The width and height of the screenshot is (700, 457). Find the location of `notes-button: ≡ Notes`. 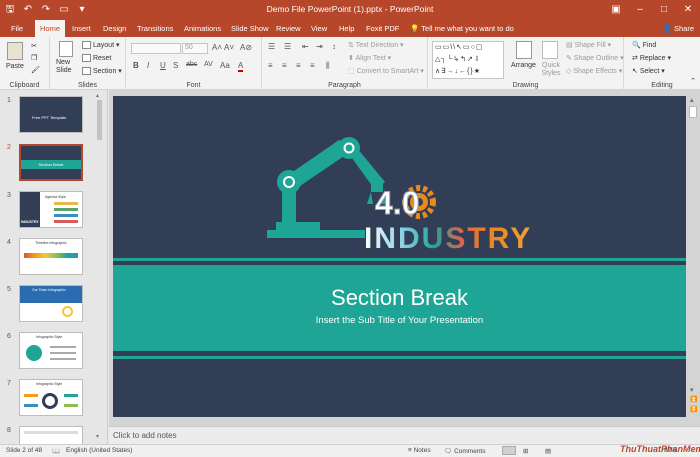

notes-button: ≡ Notes is located at coordinates (419, 450).